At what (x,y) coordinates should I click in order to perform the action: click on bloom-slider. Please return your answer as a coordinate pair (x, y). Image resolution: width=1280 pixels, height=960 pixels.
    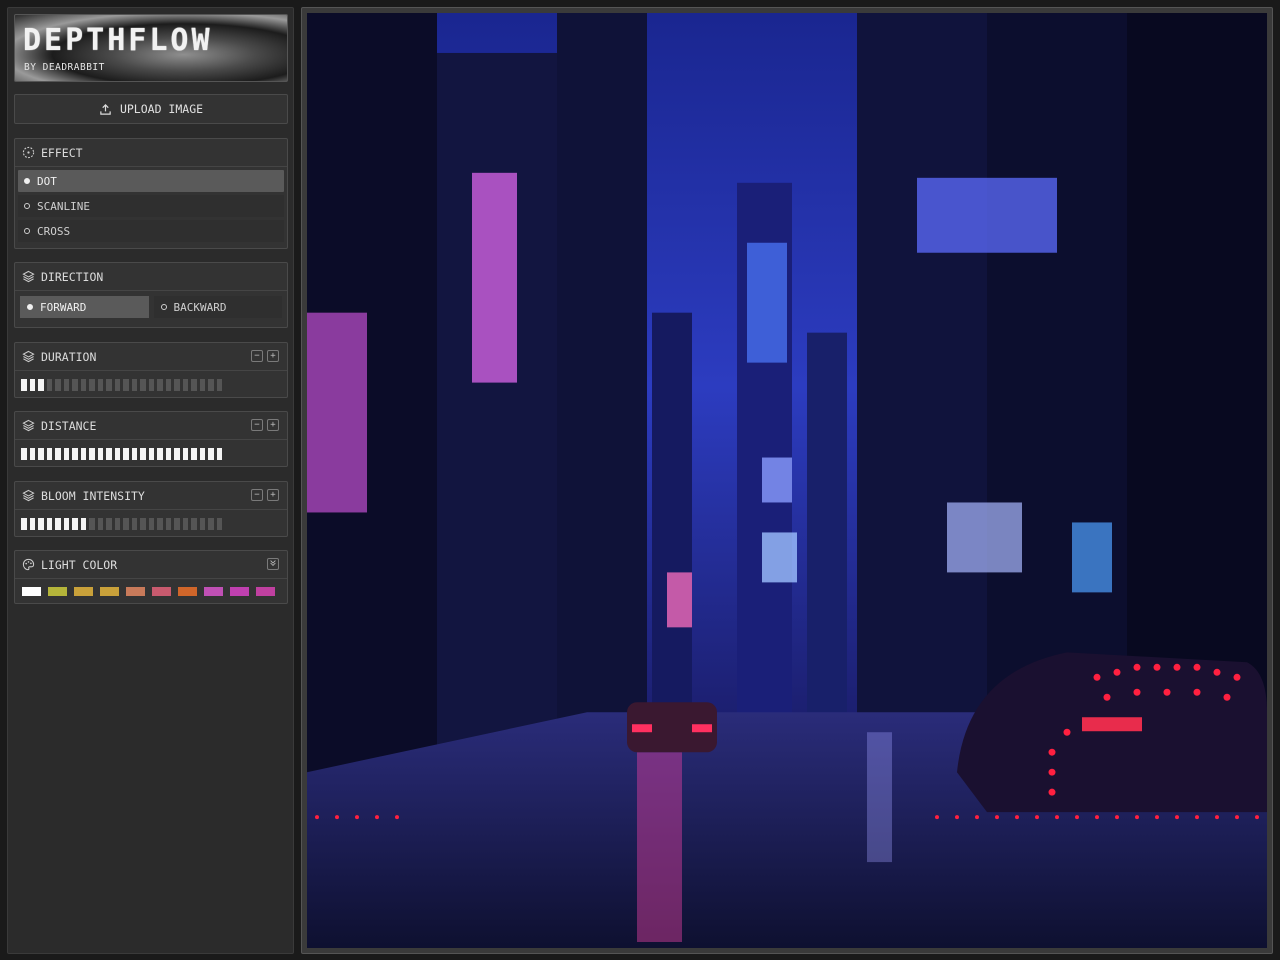
    Looking at the image, I should click on (151, 524).